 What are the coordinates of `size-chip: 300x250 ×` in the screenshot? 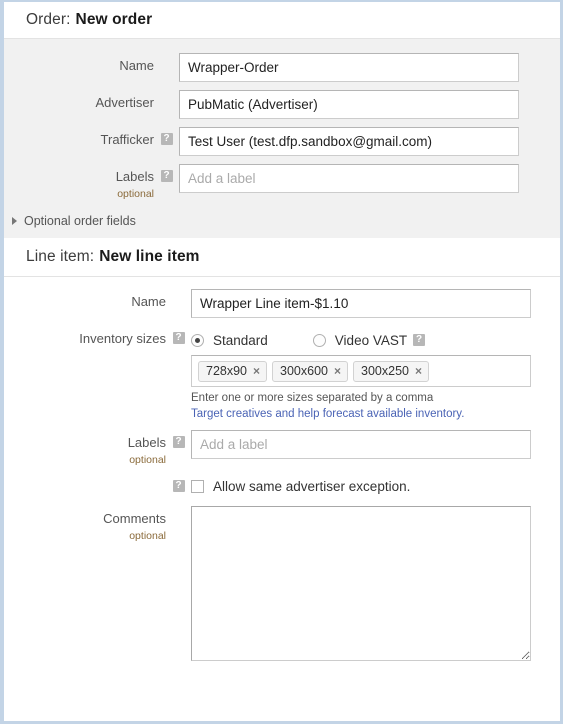 It's located at (391, 371).